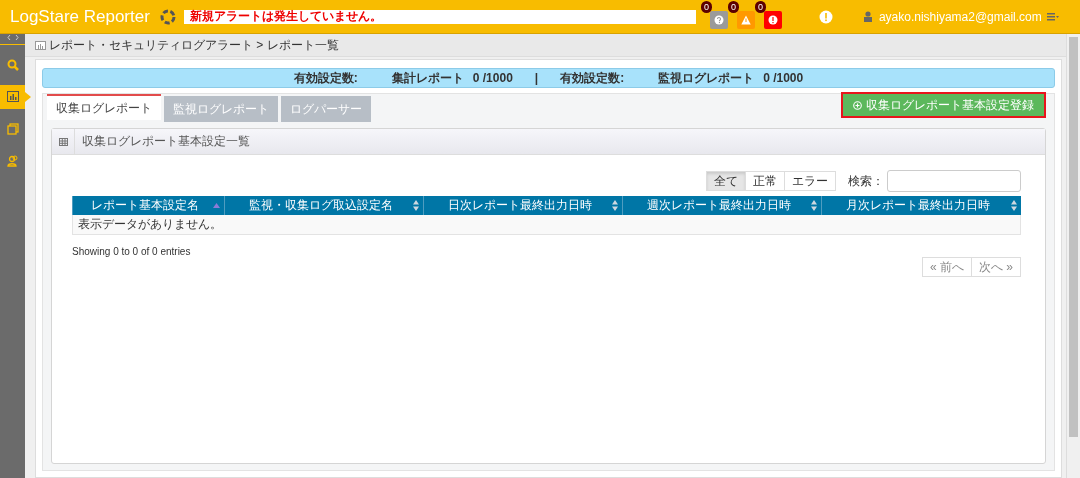  I want to click on spinner-icon, so click(167, 16).